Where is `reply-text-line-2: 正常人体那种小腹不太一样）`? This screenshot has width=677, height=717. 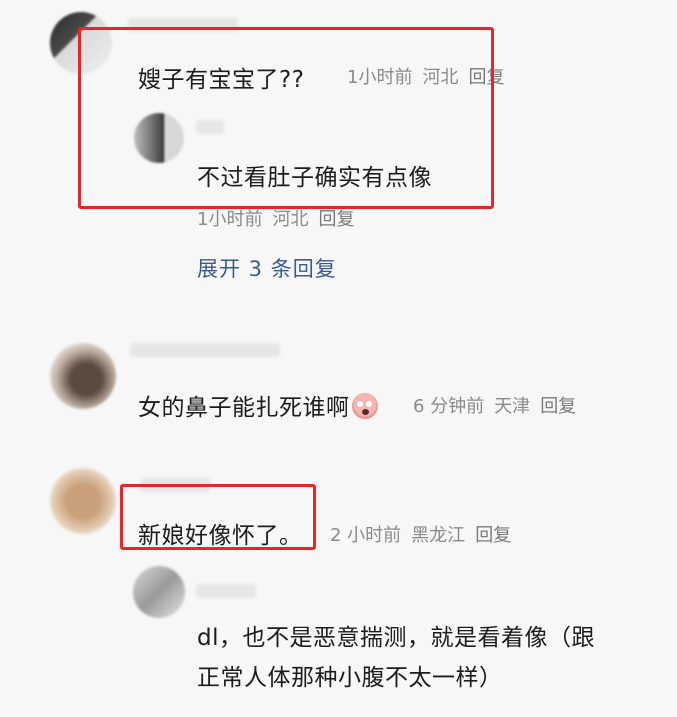
reply-text-line-2: 正常人体那种小腹不太一样） is located at coordinates (350, 678).